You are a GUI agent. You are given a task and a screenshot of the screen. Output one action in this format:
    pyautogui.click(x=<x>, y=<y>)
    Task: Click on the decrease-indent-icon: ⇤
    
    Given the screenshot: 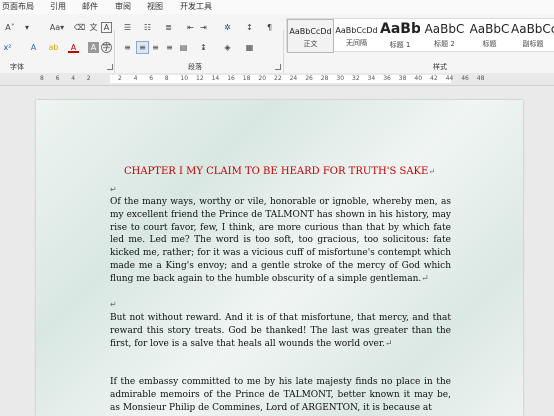 What is the action you would take?
    pyautogui.click(x=190, y=27)
    